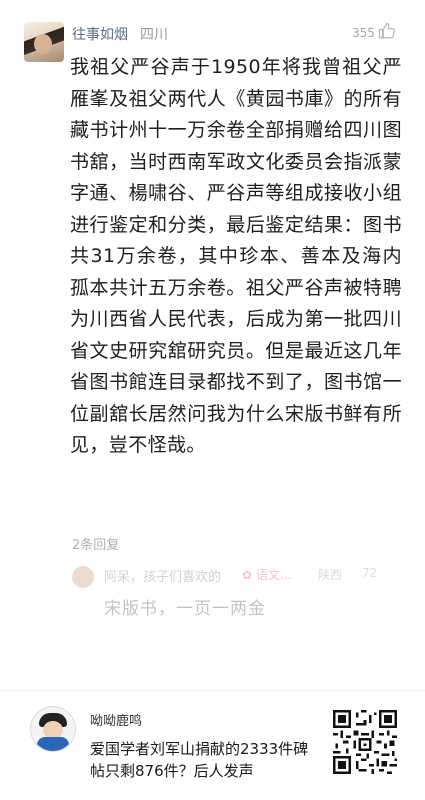  I want to click on reply-author-text: 阿呆，孩子们喜欢的, so click(163, 577).